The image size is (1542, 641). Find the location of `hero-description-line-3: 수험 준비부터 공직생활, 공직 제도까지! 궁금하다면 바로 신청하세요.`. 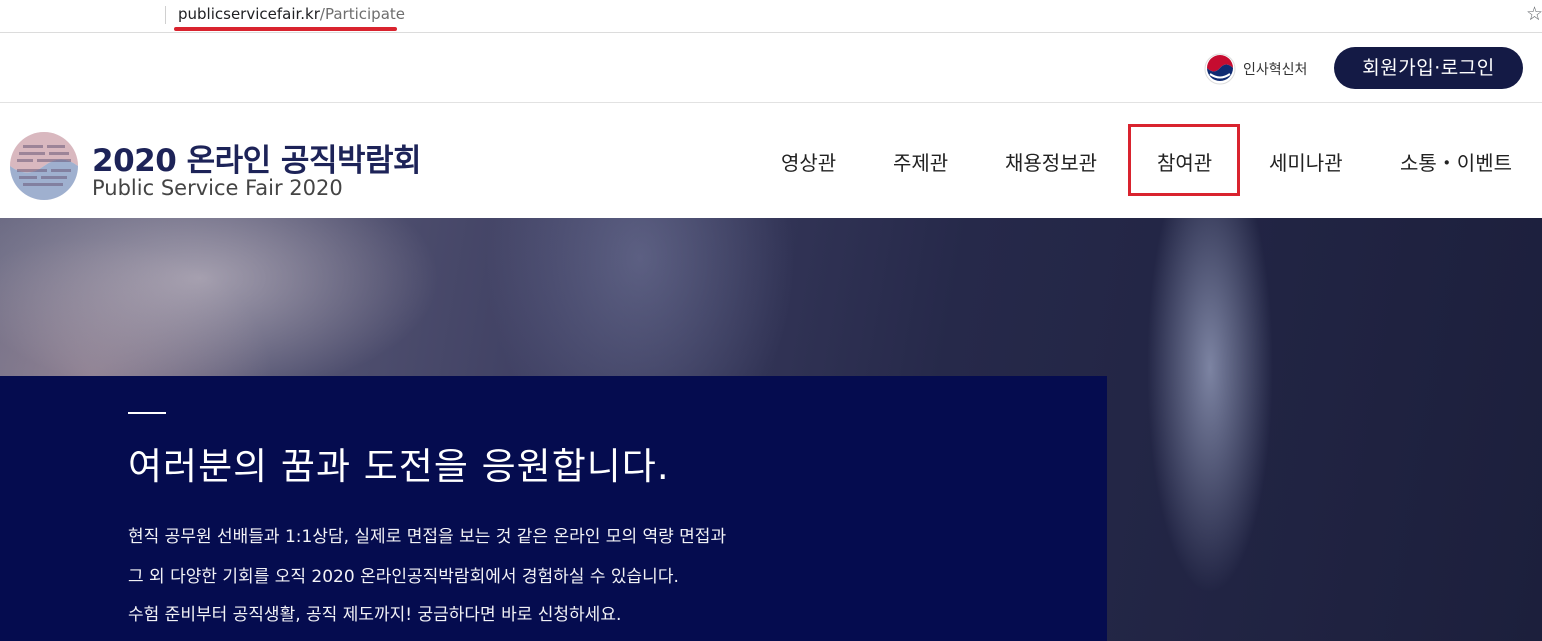

hero-description-line-3: 수험 준비부터 공직생활, 공직 제도까지! 궁금하다면 바로 신청하세요. is located at coordinates (375, 615).